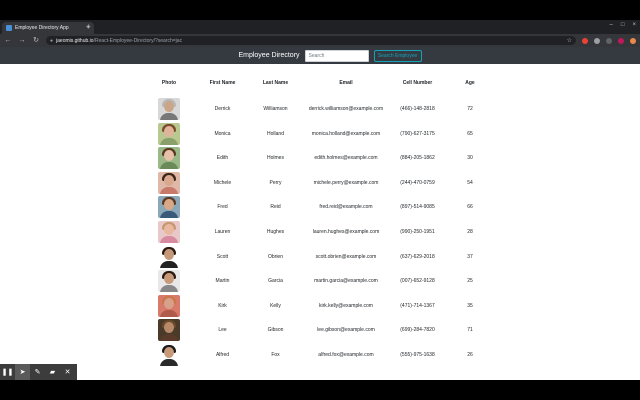 The image size is (640, 400). I want to click on cell-first-name: Scott, so click(222, 256).